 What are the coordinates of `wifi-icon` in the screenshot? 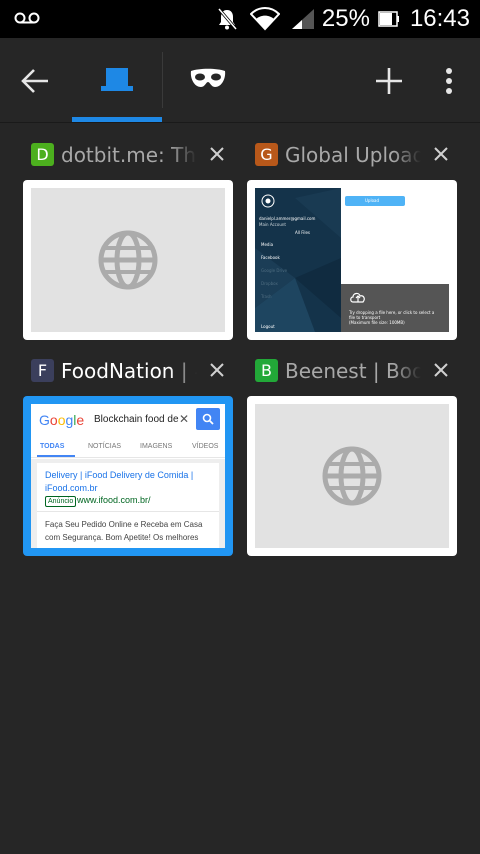 It's located at (264, 19).